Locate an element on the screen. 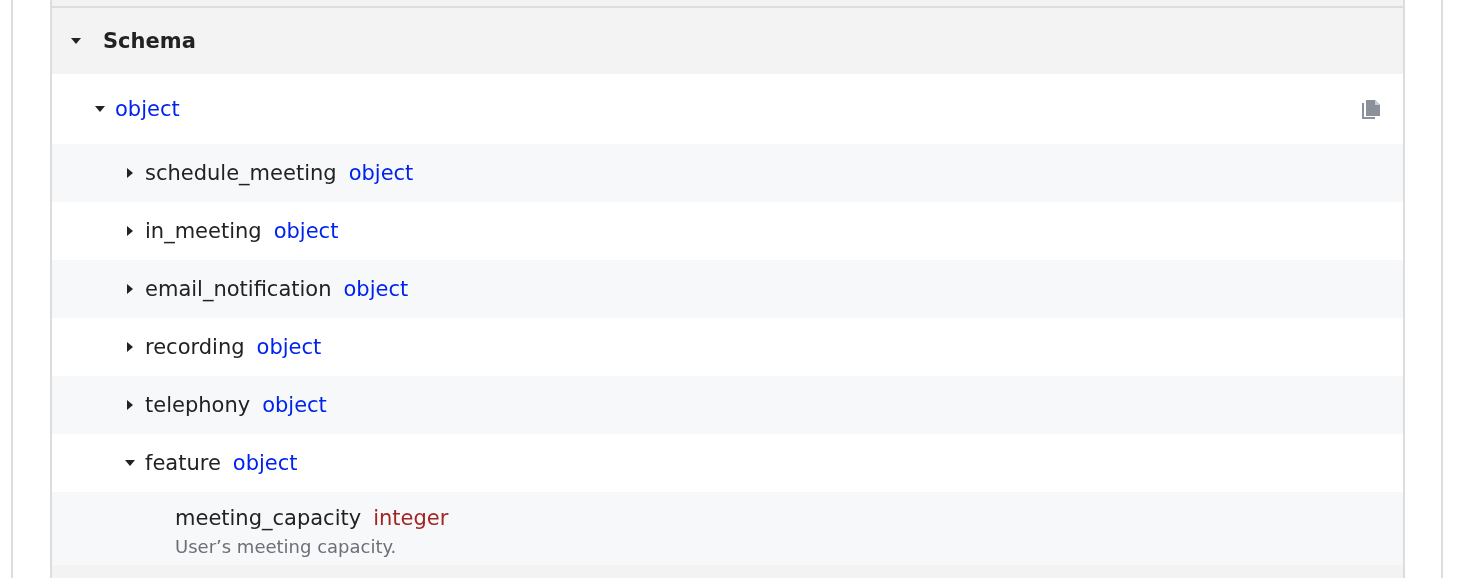 Image resolution: width=1468 pixels, height=578 pixels. property-name: schedule_meeting is located at coordinates (241, 173).